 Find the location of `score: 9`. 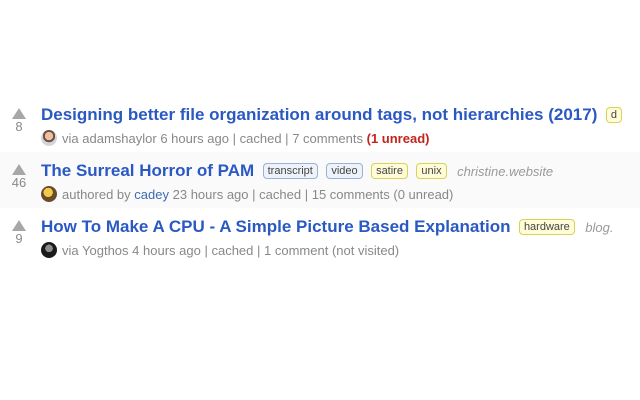

score: 9 is located at coordinates (19, 238).